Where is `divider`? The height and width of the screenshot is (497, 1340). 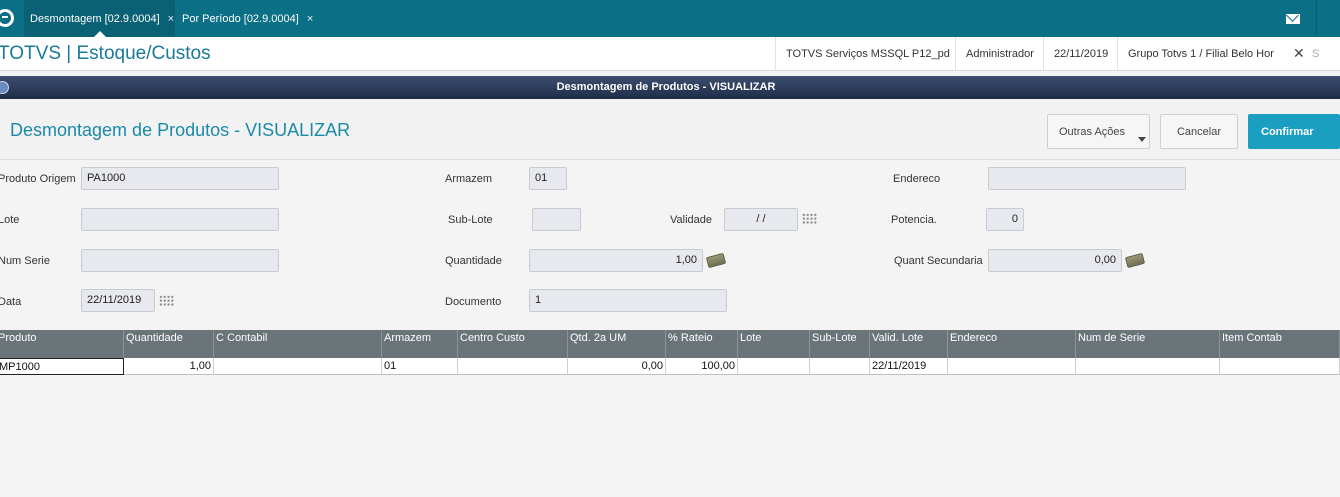
divider is located at coordinates (1316, 18).